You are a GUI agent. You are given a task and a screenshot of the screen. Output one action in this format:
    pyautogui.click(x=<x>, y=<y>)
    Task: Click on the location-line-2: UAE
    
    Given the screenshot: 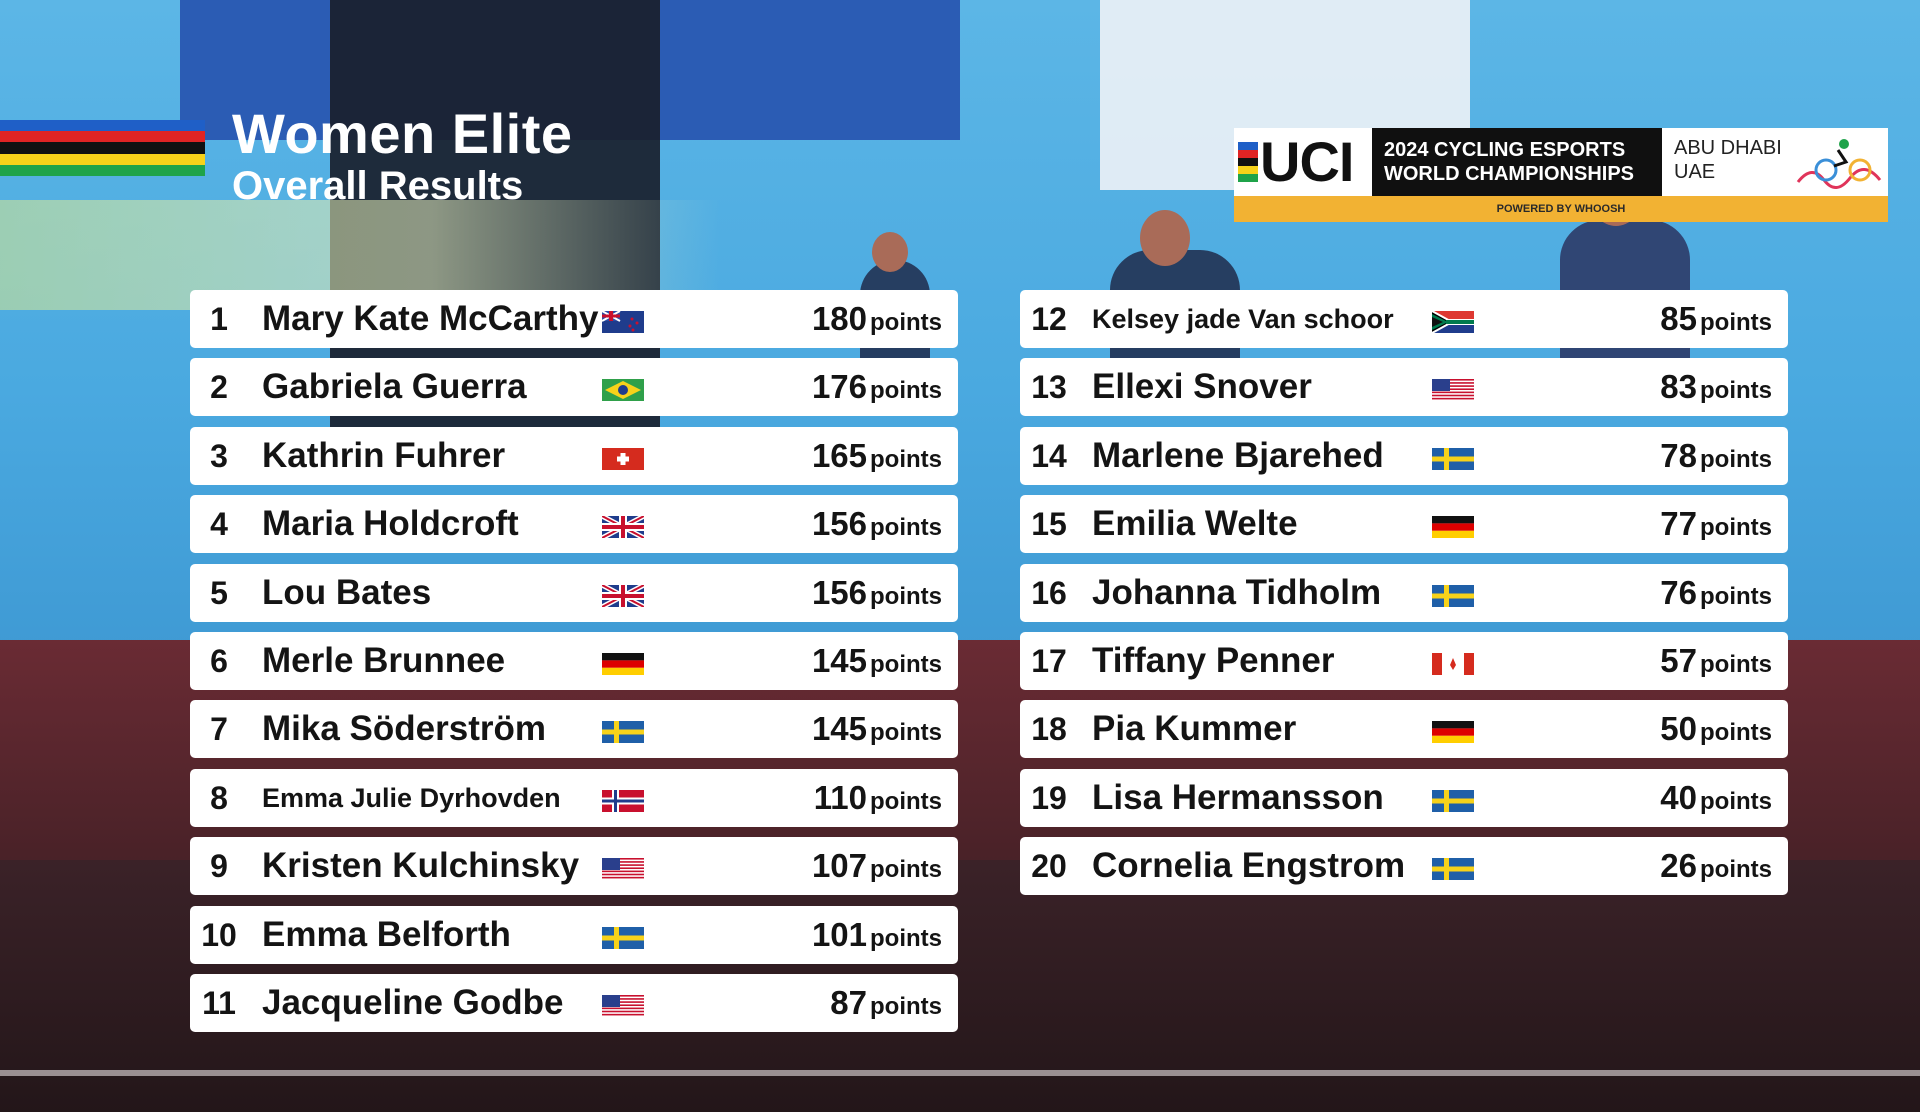 What is the action you would take?
    pyautogui.click(x=1695, y=172)
    